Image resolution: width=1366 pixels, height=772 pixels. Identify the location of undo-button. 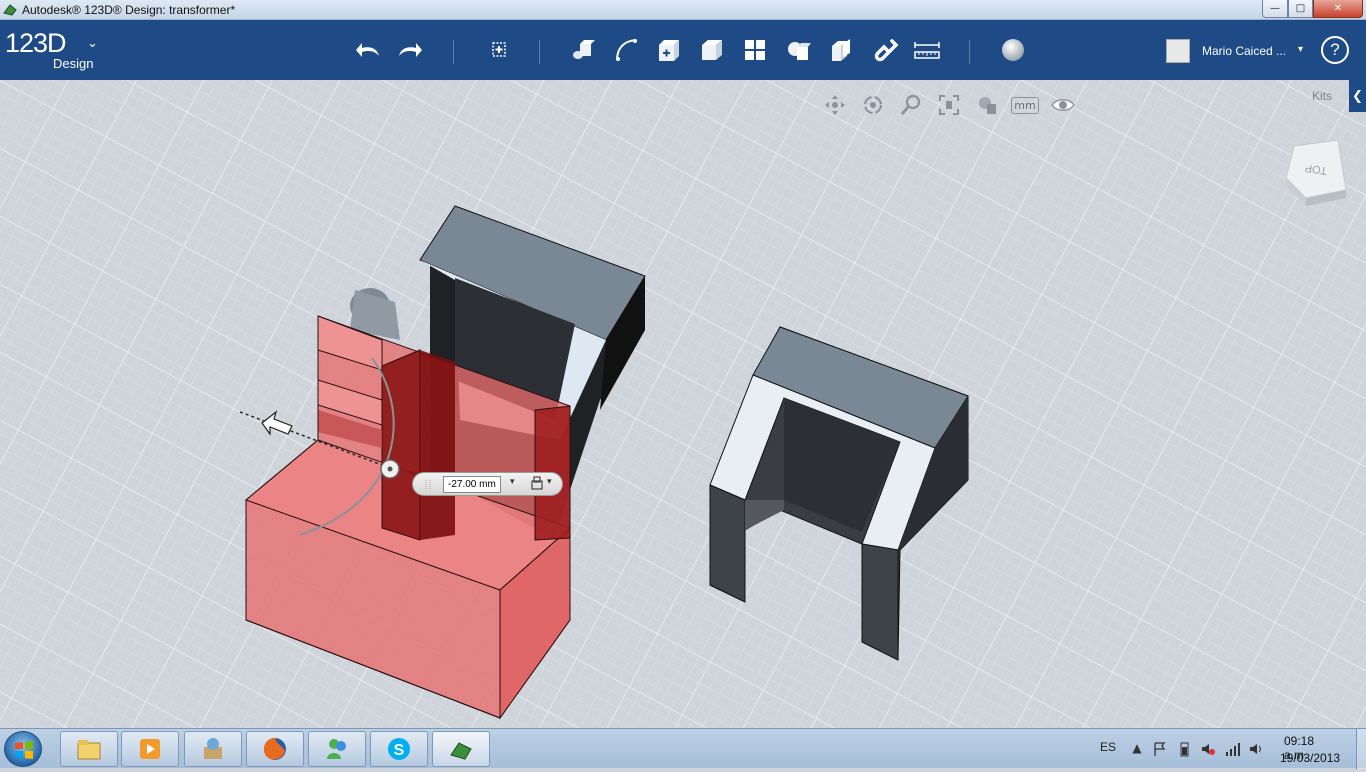
(368, 50).